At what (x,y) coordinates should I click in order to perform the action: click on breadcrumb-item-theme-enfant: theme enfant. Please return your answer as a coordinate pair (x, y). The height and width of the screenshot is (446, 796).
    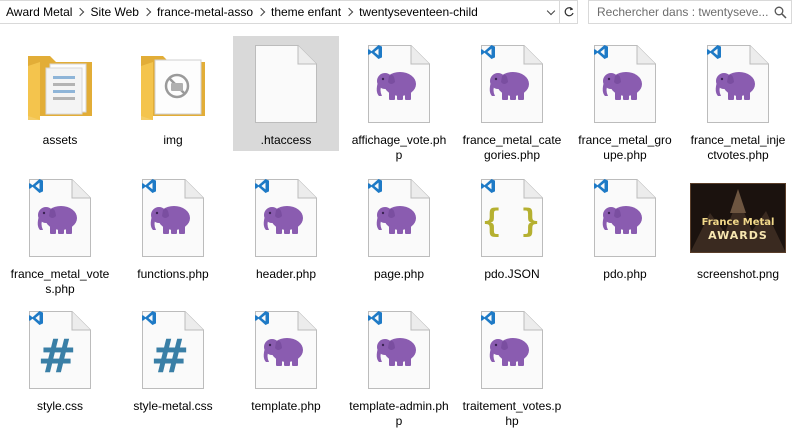
    Looking at the image, I should click on (306, 12).